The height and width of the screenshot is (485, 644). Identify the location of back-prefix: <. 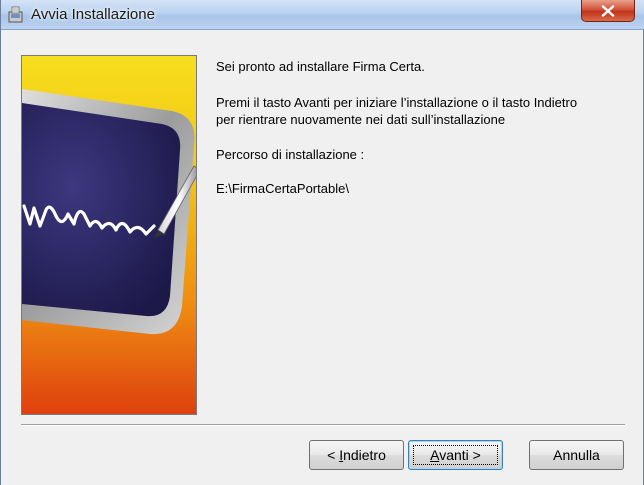
(333, 455).